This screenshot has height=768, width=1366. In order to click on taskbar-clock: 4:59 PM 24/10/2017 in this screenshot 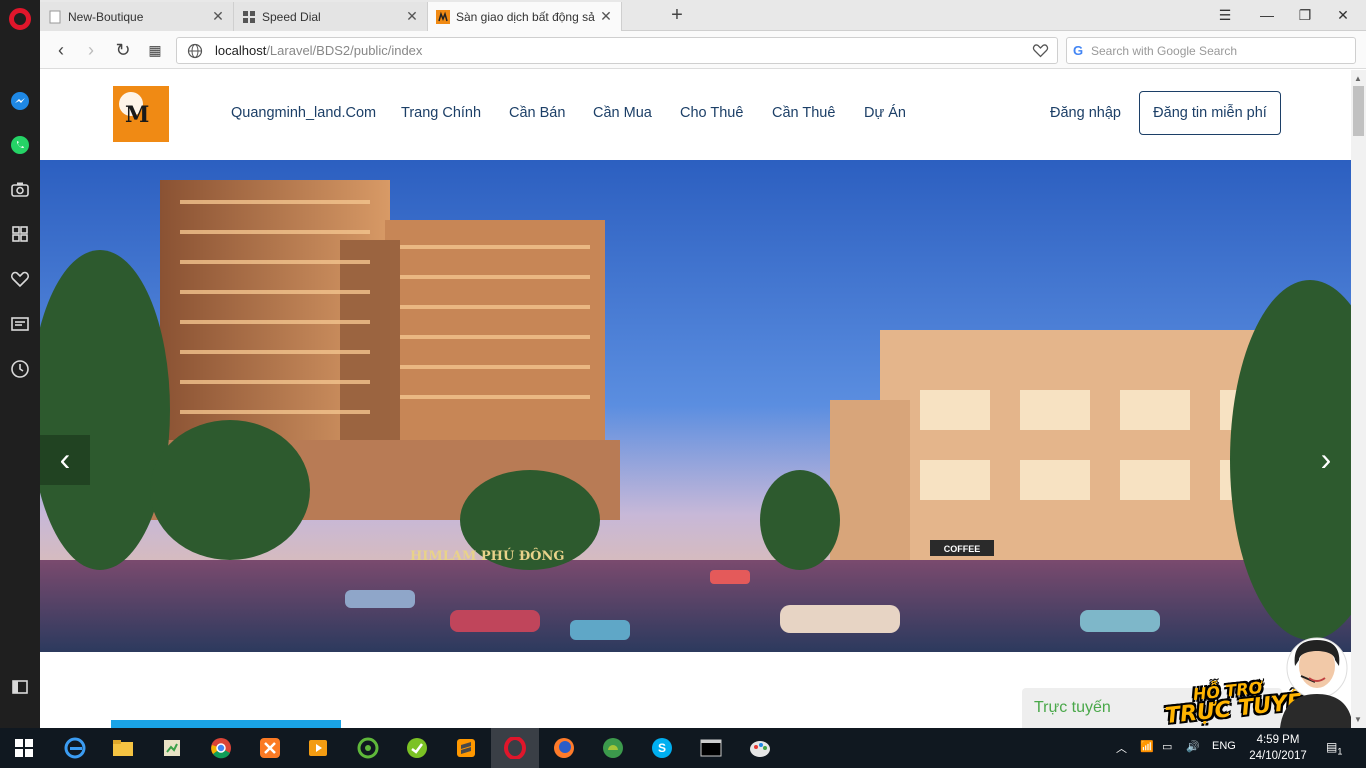, I will do `click(1278, 748)`.